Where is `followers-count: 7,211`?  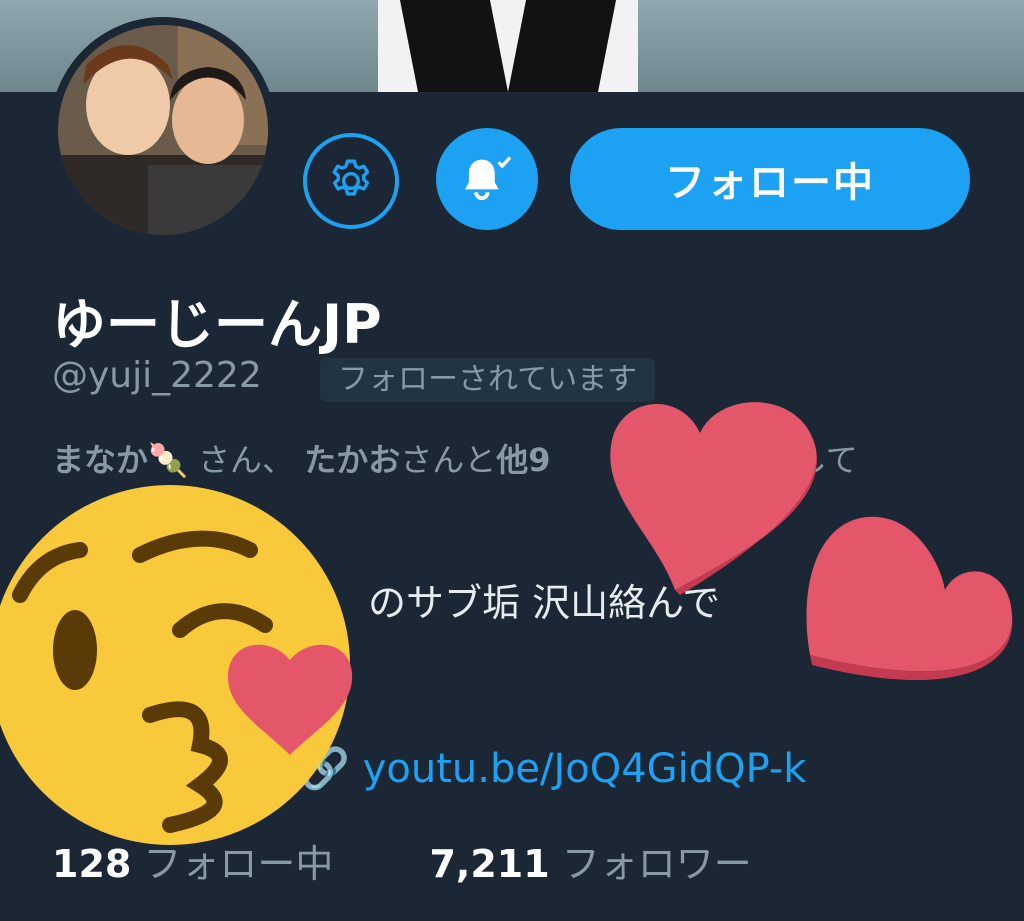
followers-count: 7,211 is located at coordinates (489, 864).